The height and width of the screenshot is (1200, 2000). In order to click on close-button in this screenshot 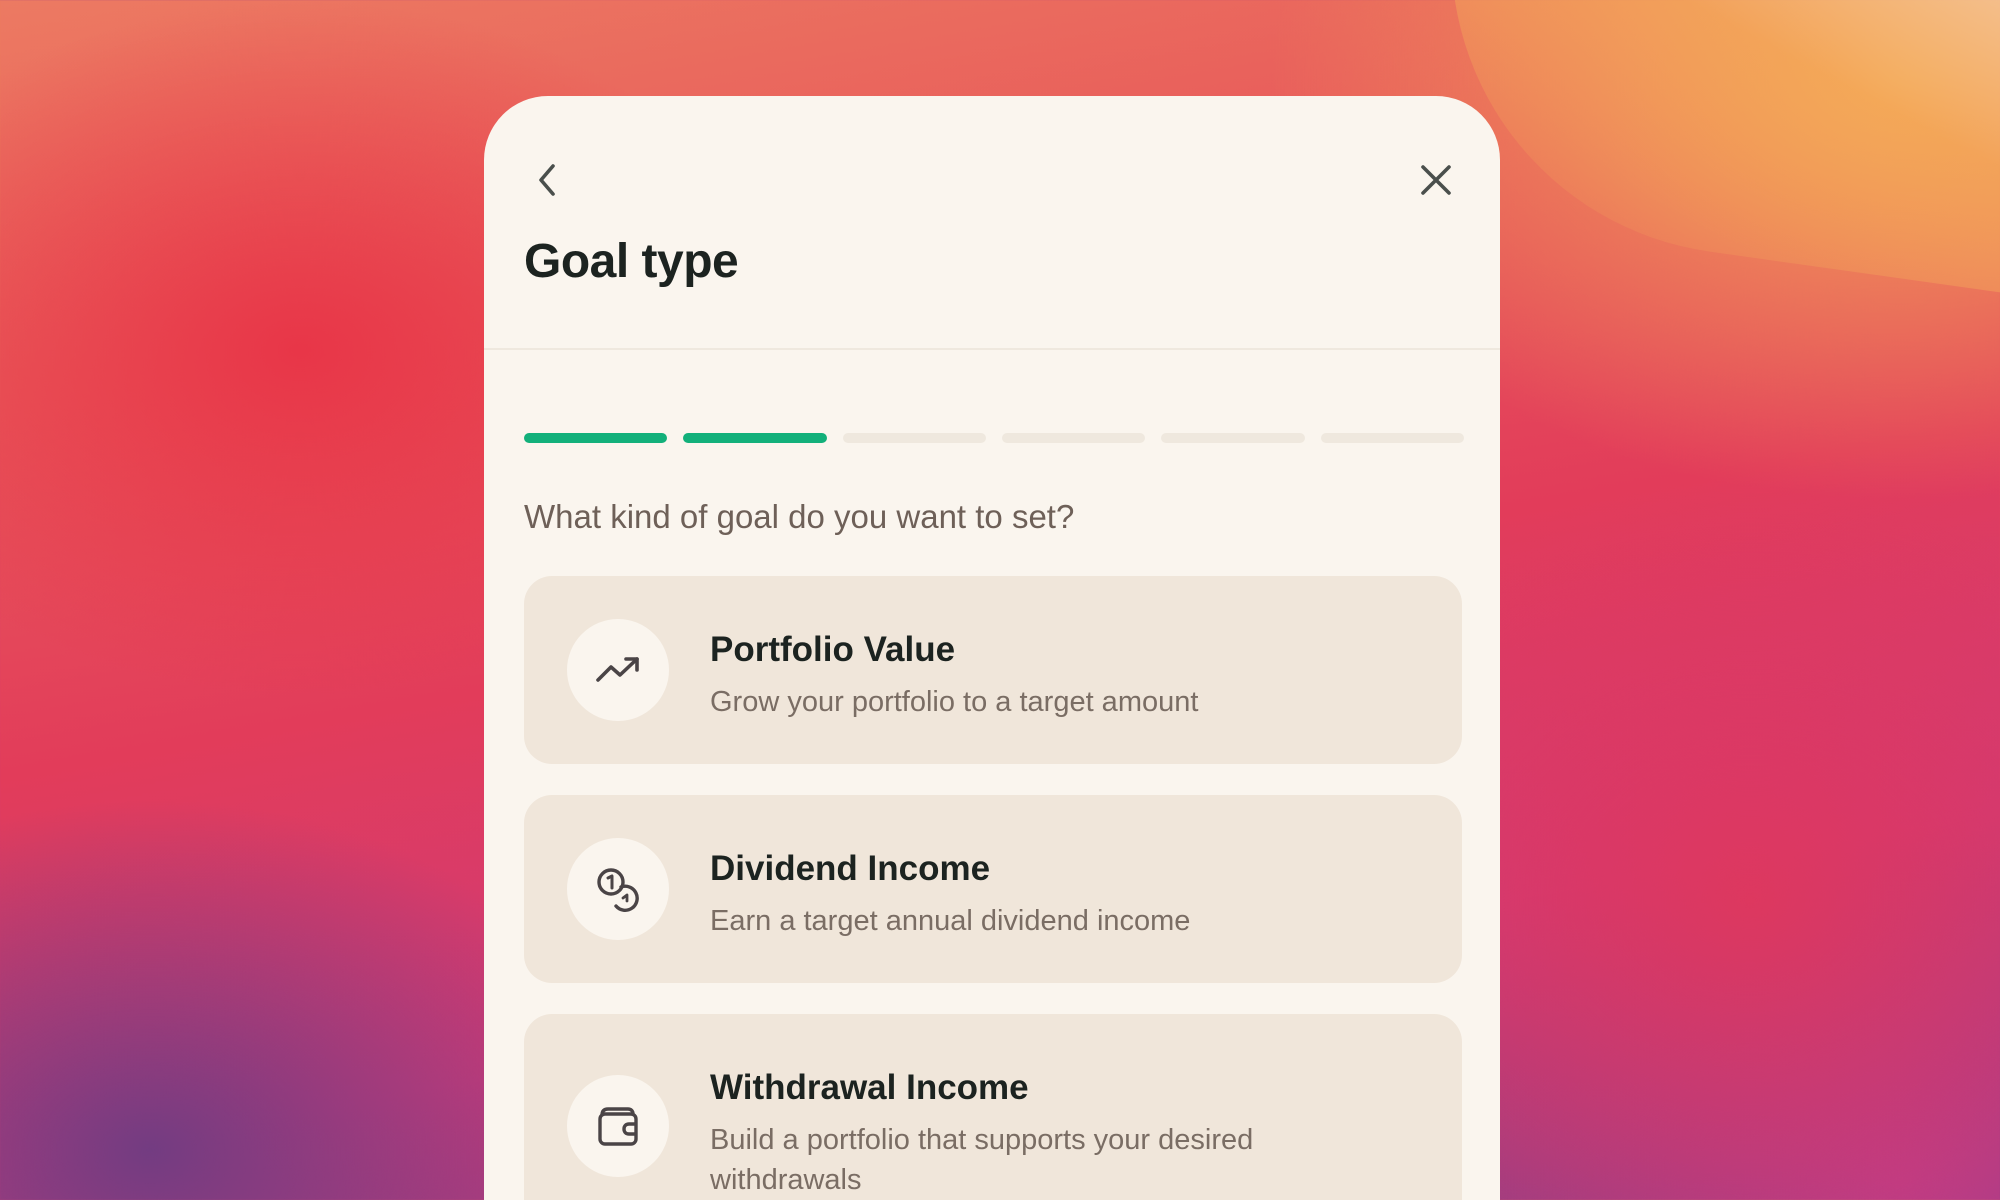, I will do `click(1436, 180)`.